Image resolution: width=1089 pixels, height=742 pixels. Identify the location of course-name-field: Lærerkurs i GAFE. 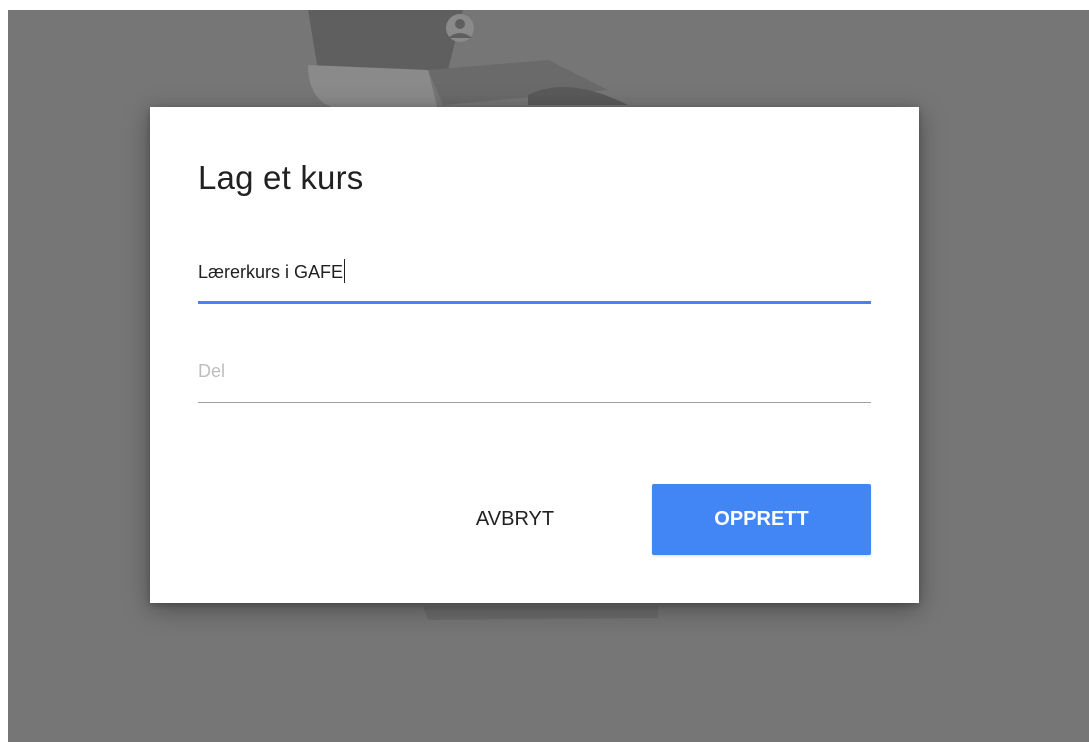
(534, 278).